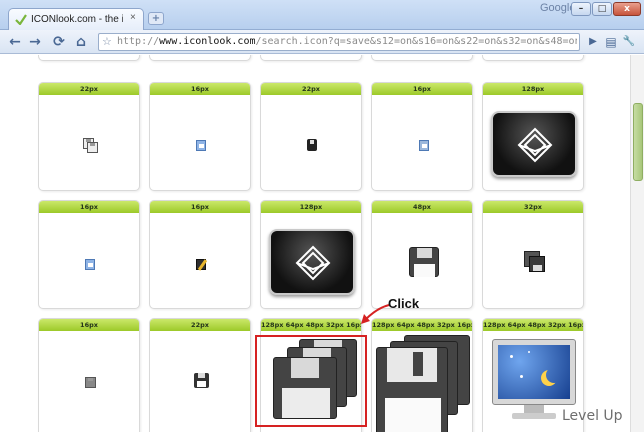 This screenshot has width=644, height=432. I want to click on url-domain: www.iconlook.com, so click(207, 41).